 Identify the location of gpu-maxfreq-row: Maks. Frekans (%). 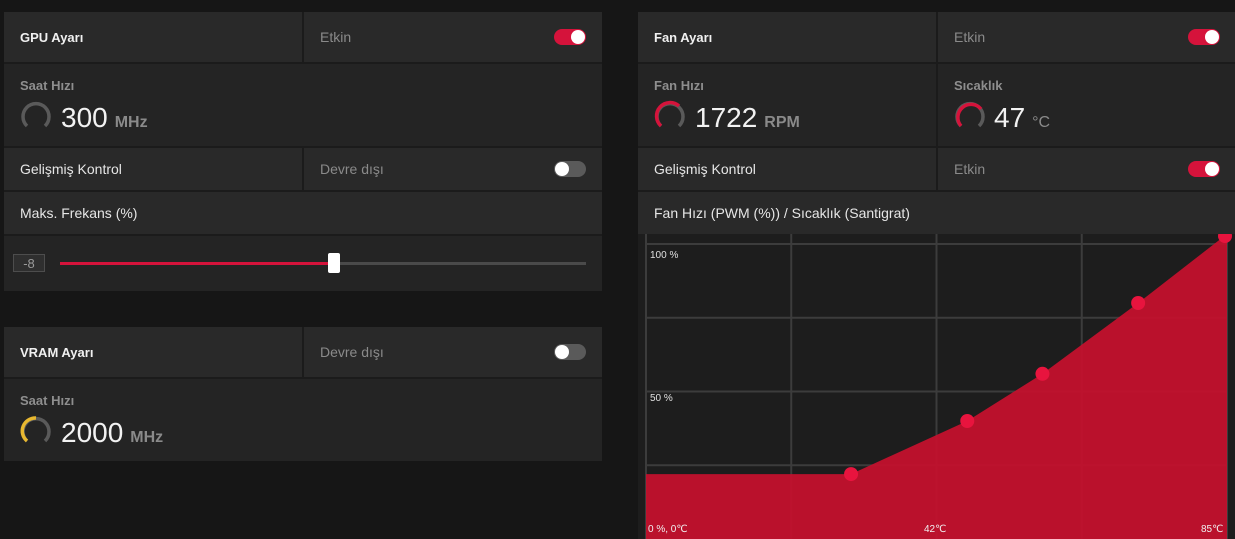
(303, 213).